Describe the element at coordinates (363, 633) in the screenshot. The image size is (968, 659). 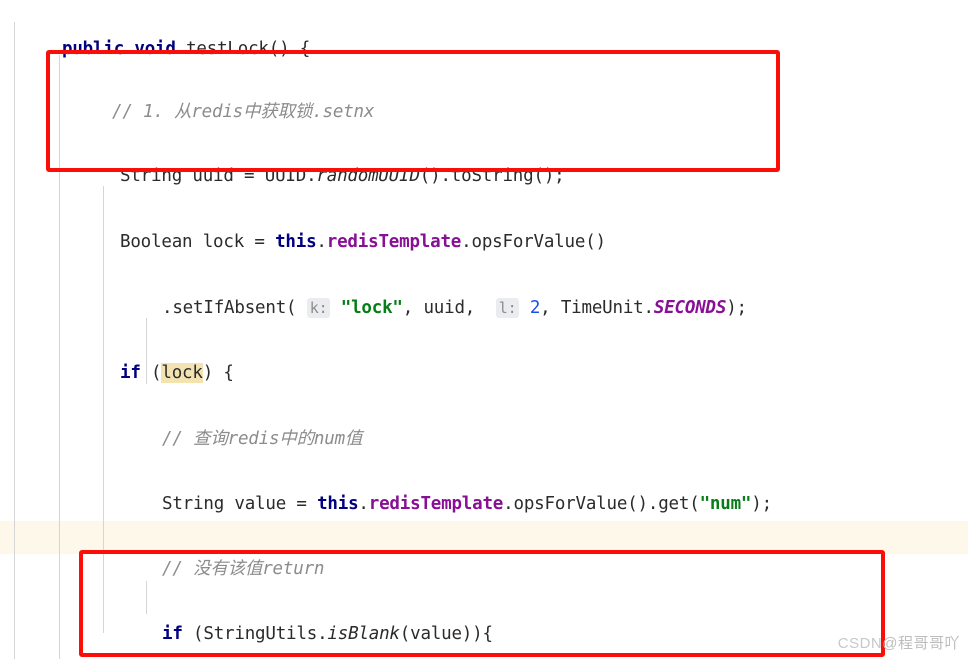
I see `method-isBlank: isBlank` at that location.